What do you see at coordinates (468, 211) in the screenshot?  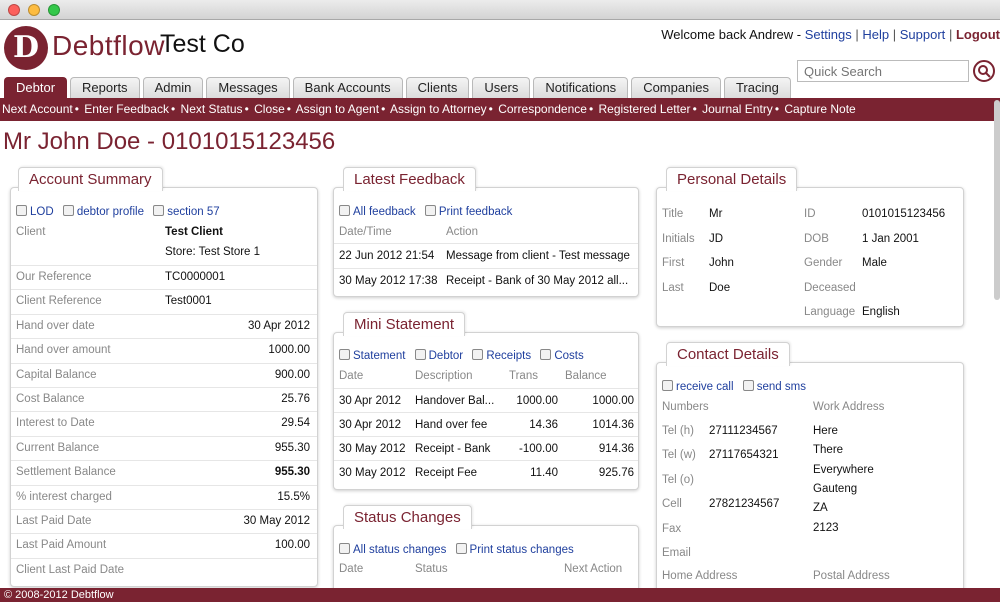 I see `print-feedback-link: Print feedback` at bounding box center [468, 211].